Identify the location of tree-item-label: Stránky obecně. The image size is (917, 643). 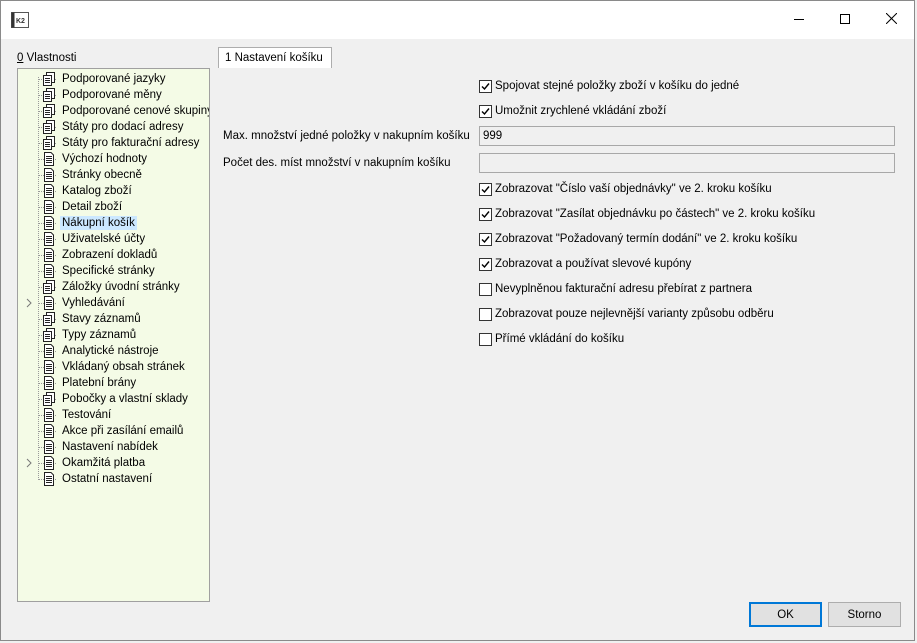
(102, 175).